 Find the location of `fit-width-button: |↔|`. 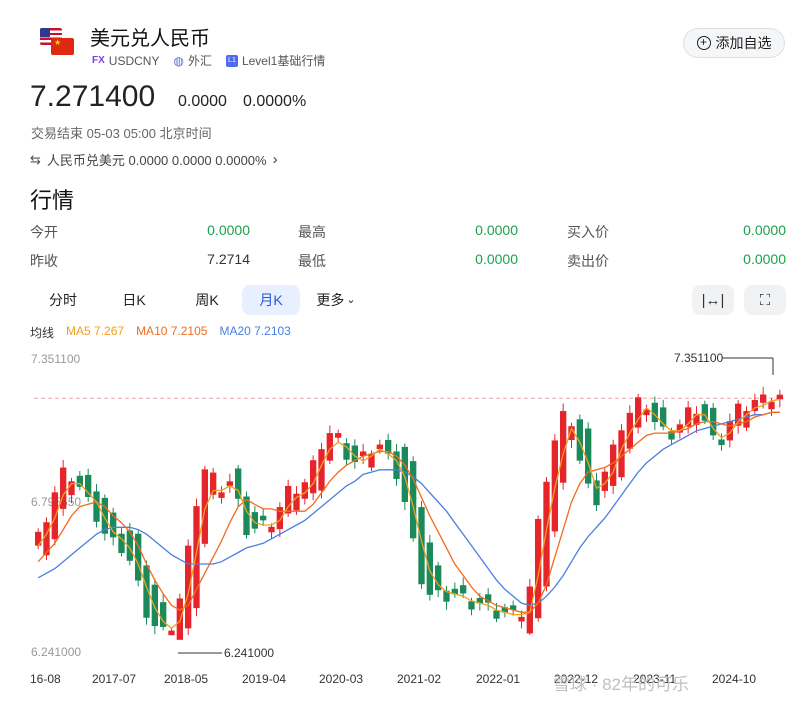

fit-width-button: |↔| is located at coordinates (713, 300).